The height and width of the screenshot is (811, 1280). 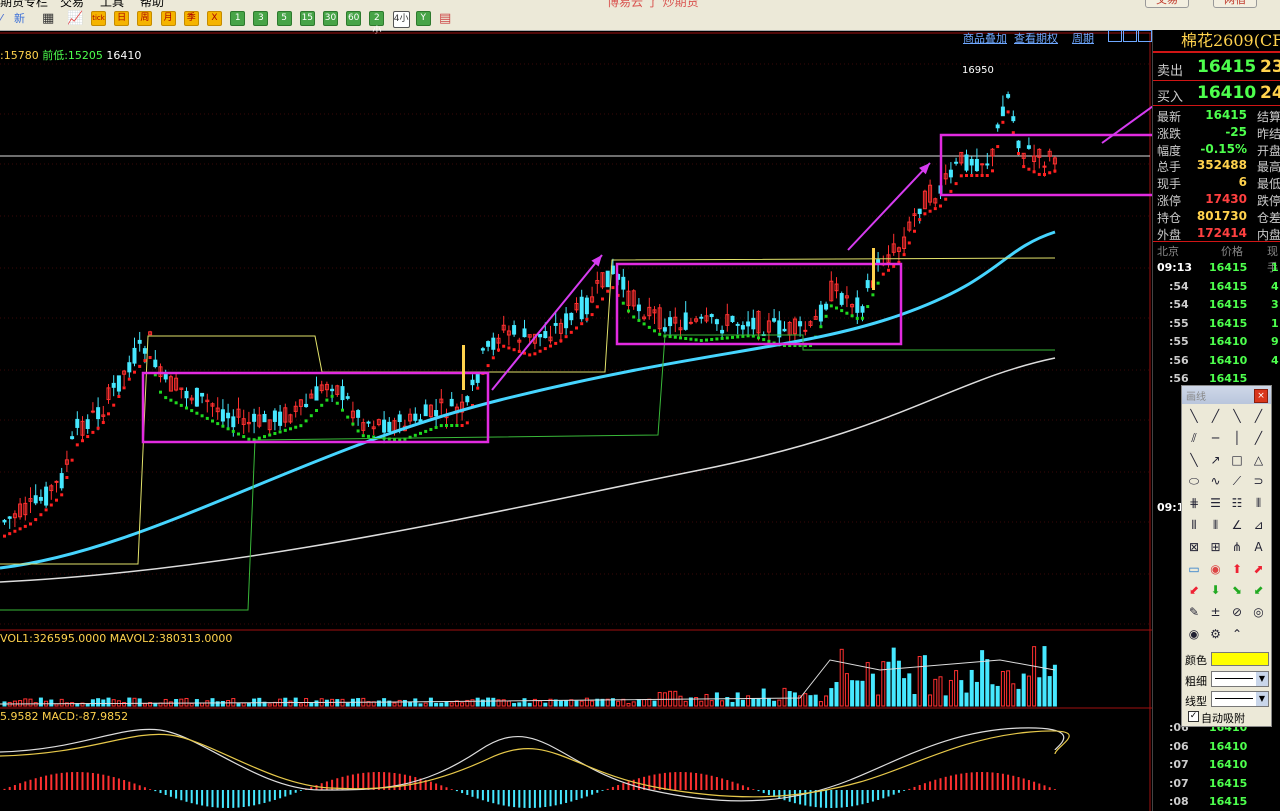 What do you see at coordinates (1216, 569) in the screenshot?
I see `target-icon: ◉` at bounding box center [1216, 569].